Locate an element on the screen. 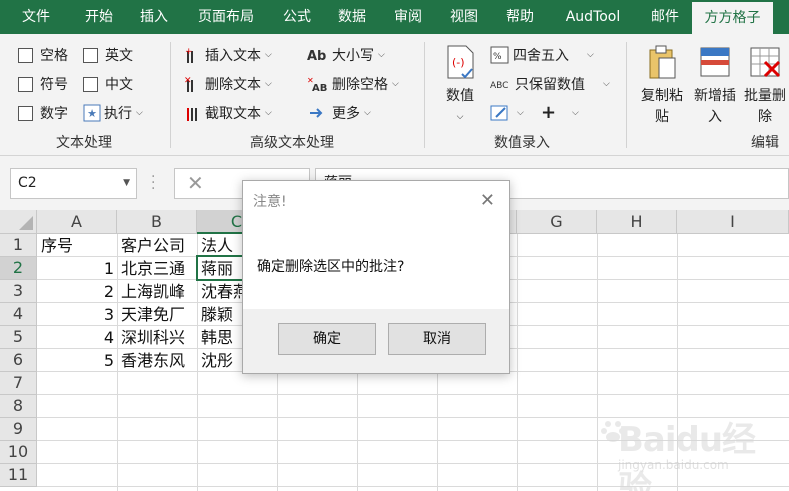 The height and width of the screenshot is (491, 789). cell-b4: 天津免厂 is located at coordinates (157, 314).